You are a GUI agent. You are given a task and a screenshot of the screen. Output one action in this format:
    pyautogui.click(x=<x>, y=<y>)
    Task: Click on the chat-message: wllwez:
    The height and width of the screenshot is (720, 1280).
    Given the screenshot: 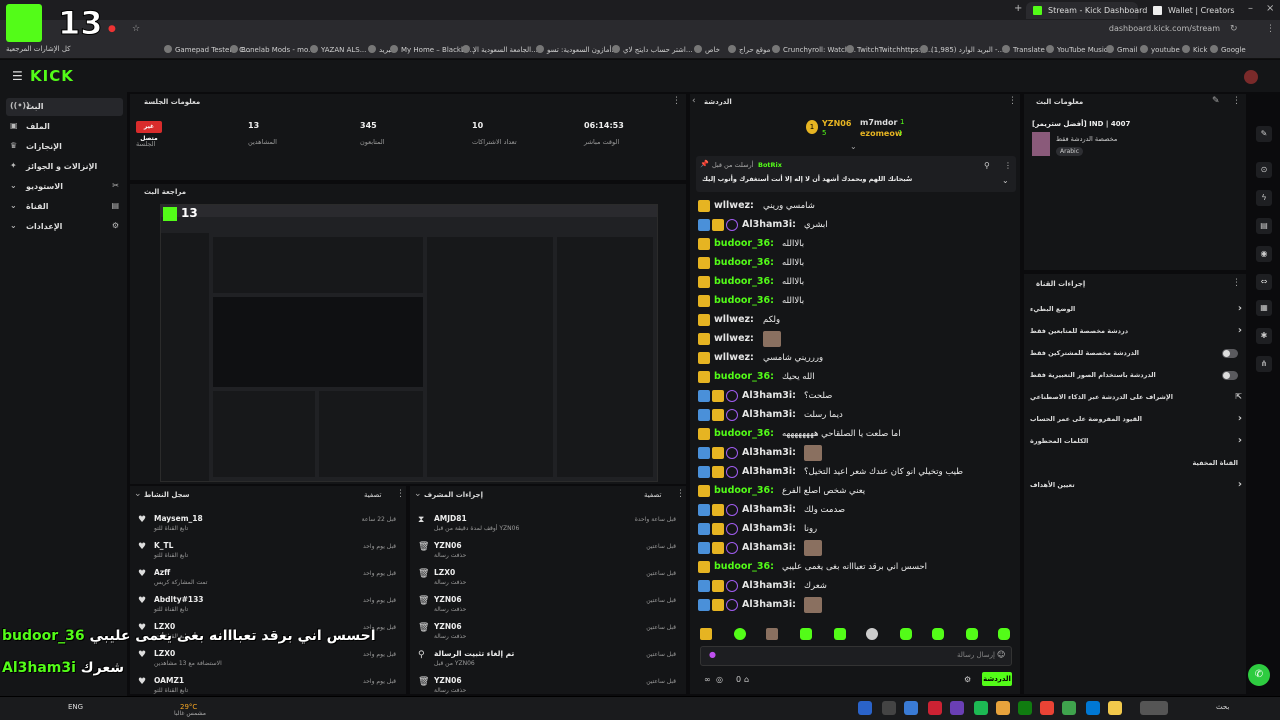 What is the action you would take?
    pyautogui.click(x=857, y=340)
    